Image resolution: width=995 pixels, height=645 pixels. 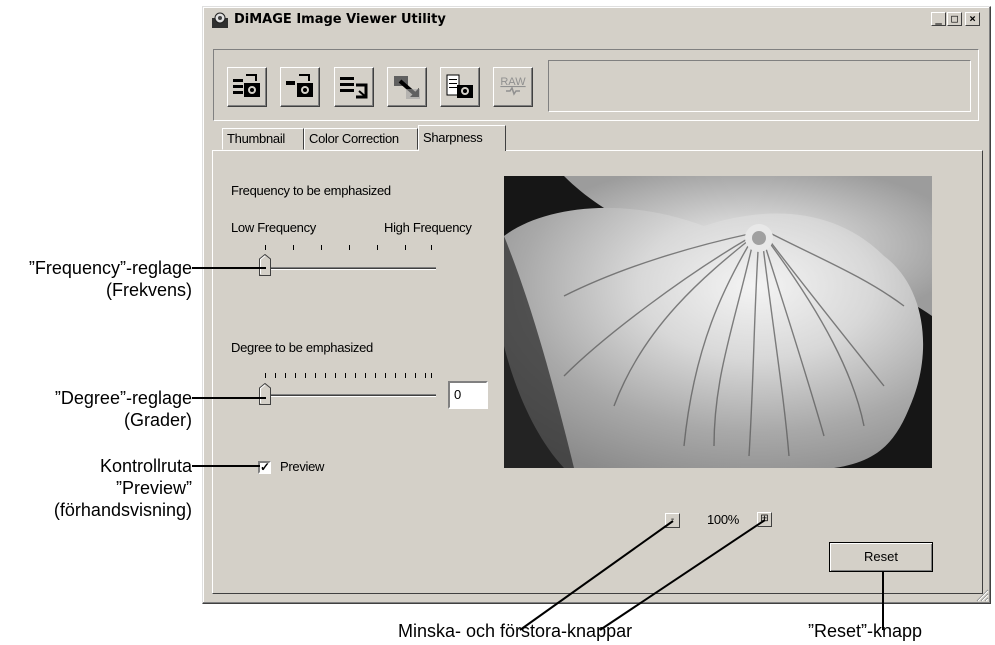 What do you see at coordinates (110, 268) in the screenshot?
I see `annotation-line: ”Frequency”-reglage` at bounding box center [110, 268].